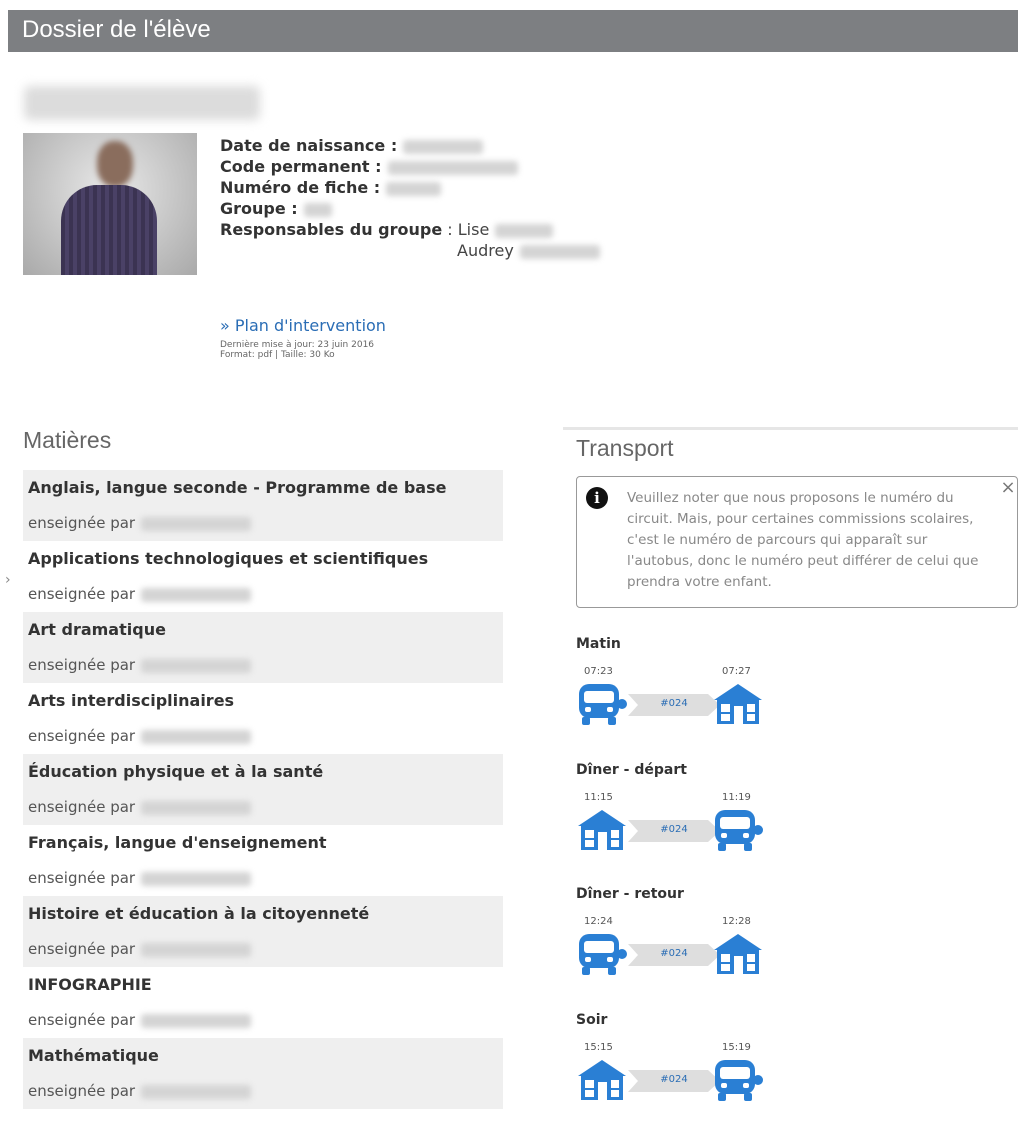  What do you see at coordinates (790, 428) in the screenshot?
I see `transport-divider` at bounding box center [790, 428].